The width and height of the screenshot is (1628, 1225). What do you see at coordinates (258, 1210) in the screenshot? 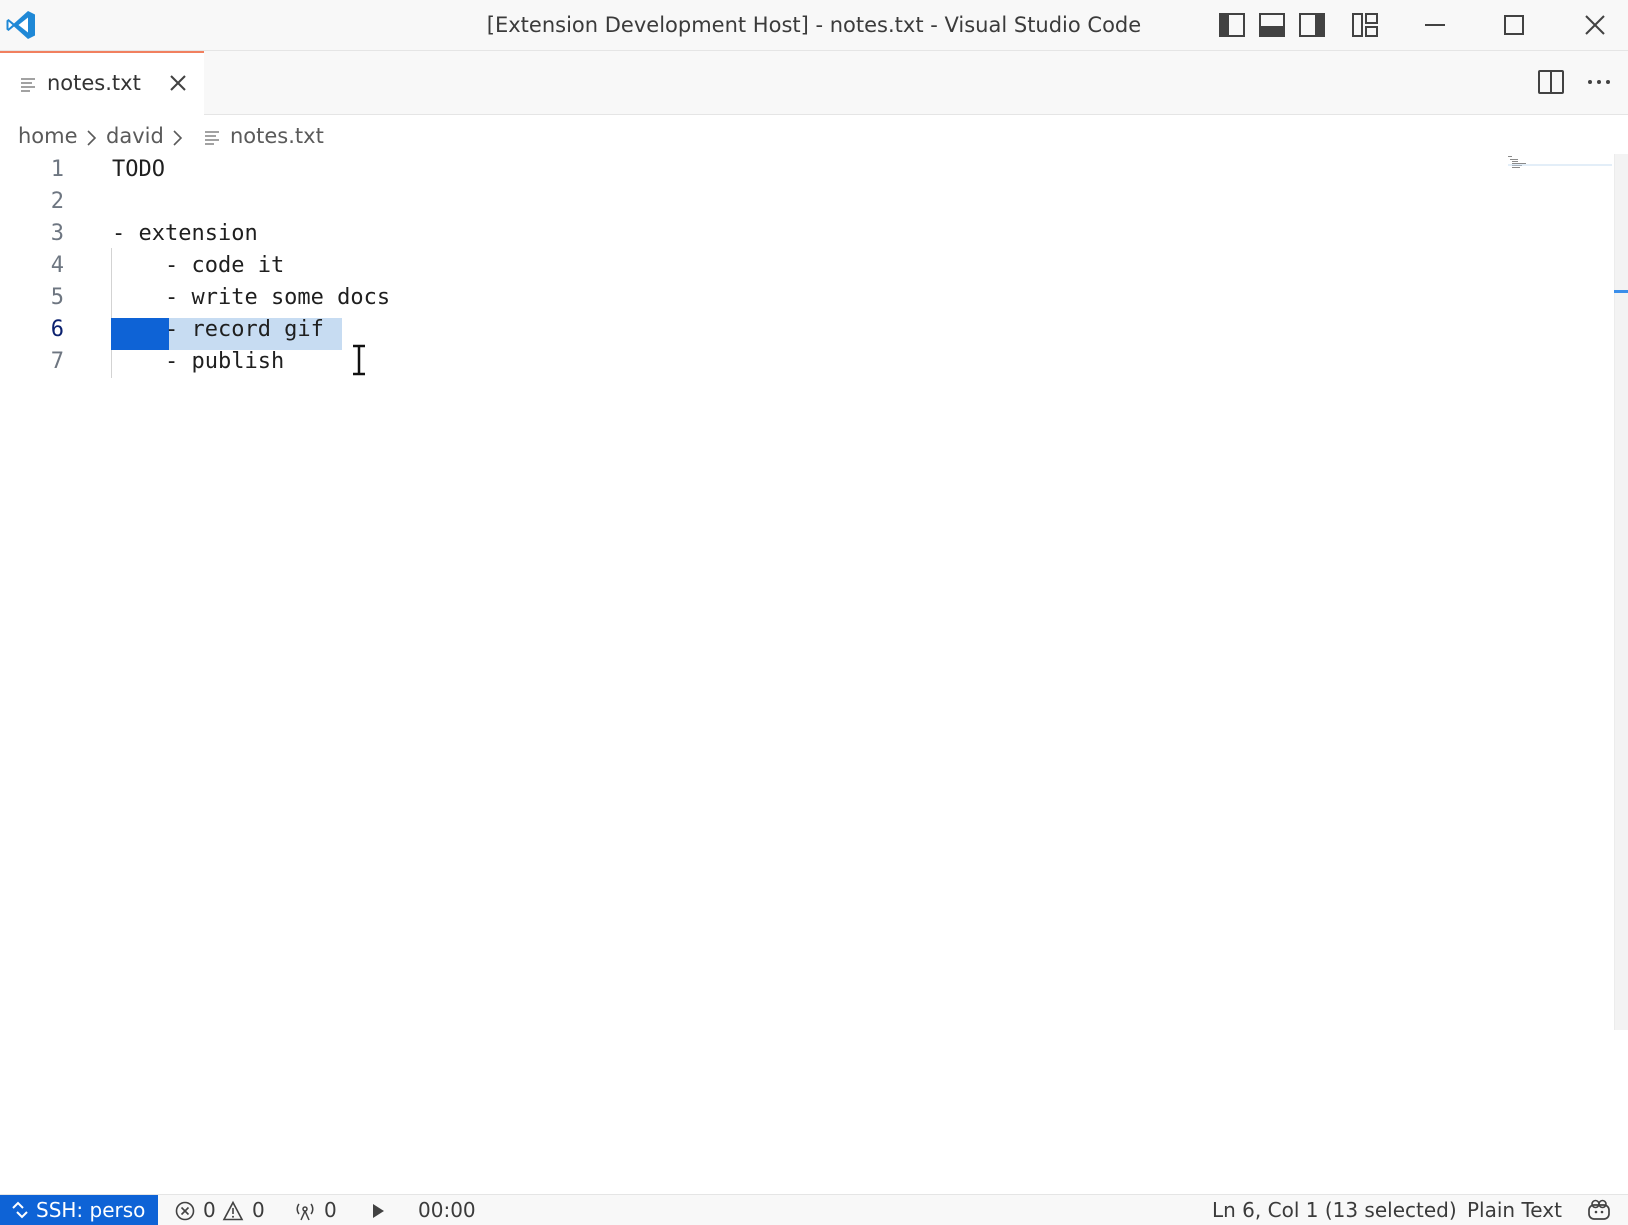
I see `warning-count: 0` at bounding box center [258, 1210].